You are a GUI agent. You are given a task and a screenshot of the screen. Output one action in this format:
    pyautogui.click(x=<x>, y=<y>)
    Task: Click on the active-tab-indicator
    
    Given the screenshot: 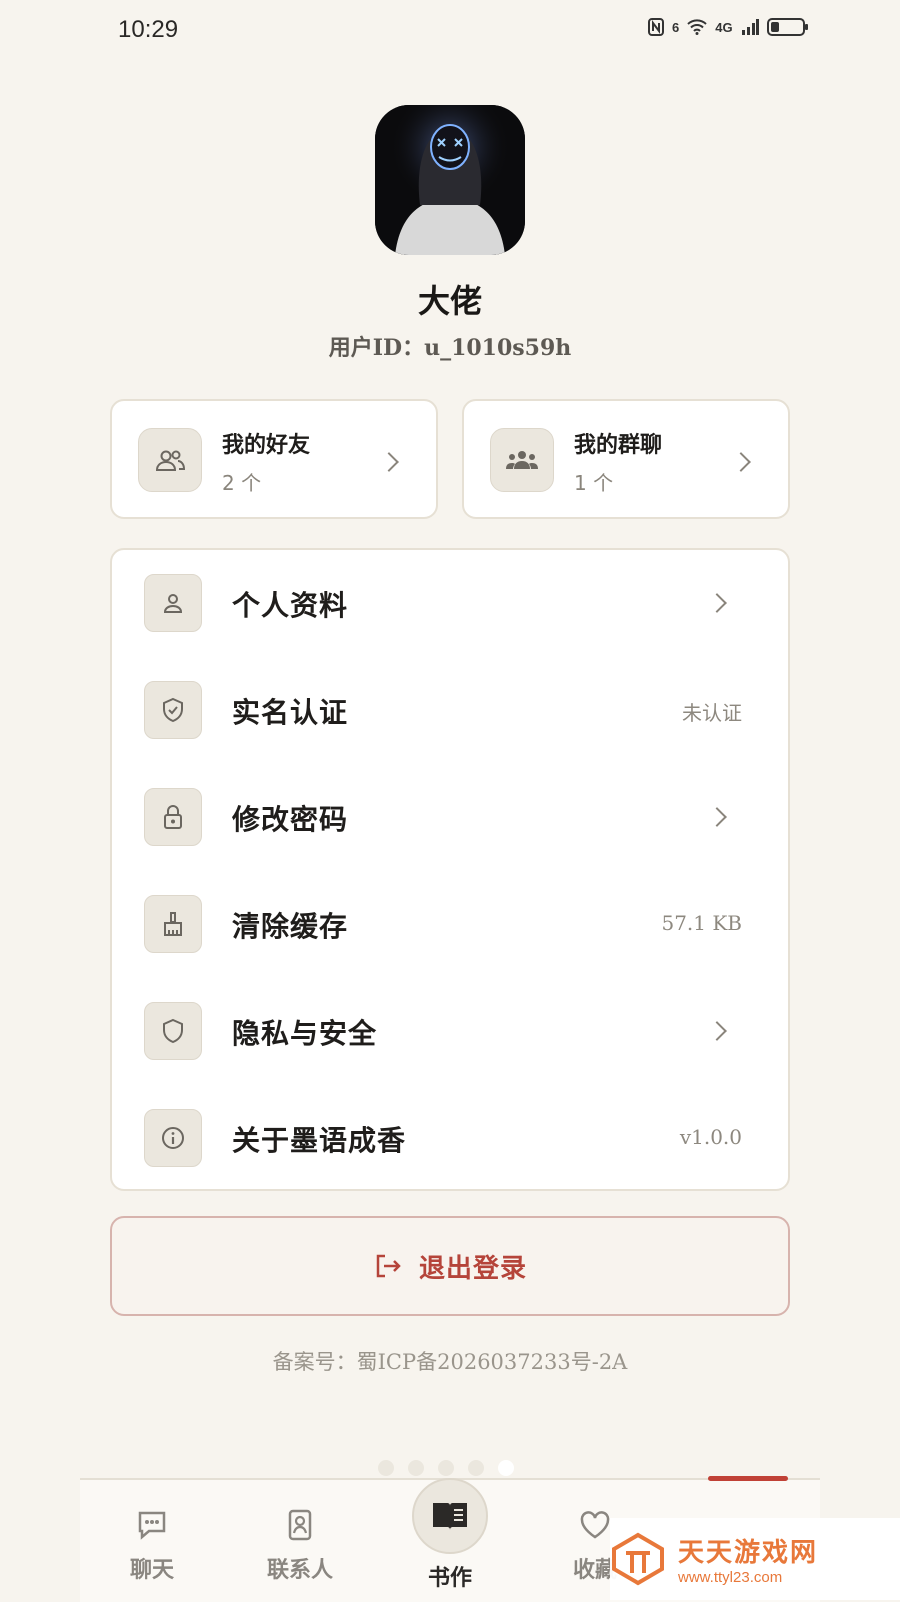 What is the action you would take?
    pyautogui.click(x=748, y=1478)
    